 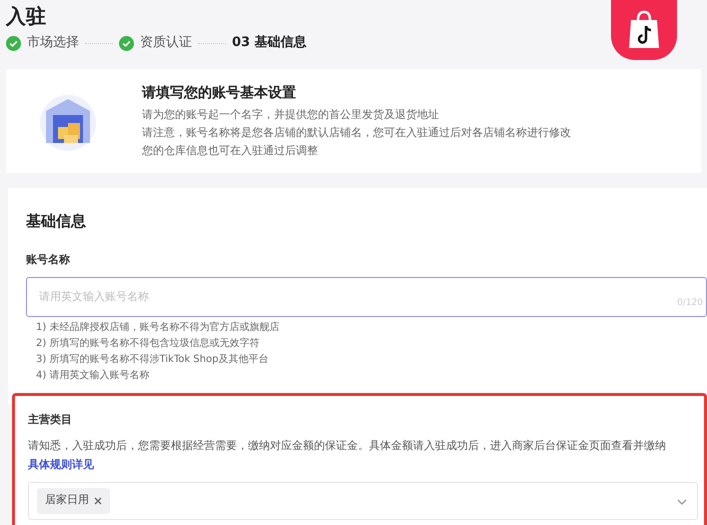 What do you see at coordinates (269, 43) in the screenshot?
I see `step-label: 03 基础信息` at bounding box center [269, 43].